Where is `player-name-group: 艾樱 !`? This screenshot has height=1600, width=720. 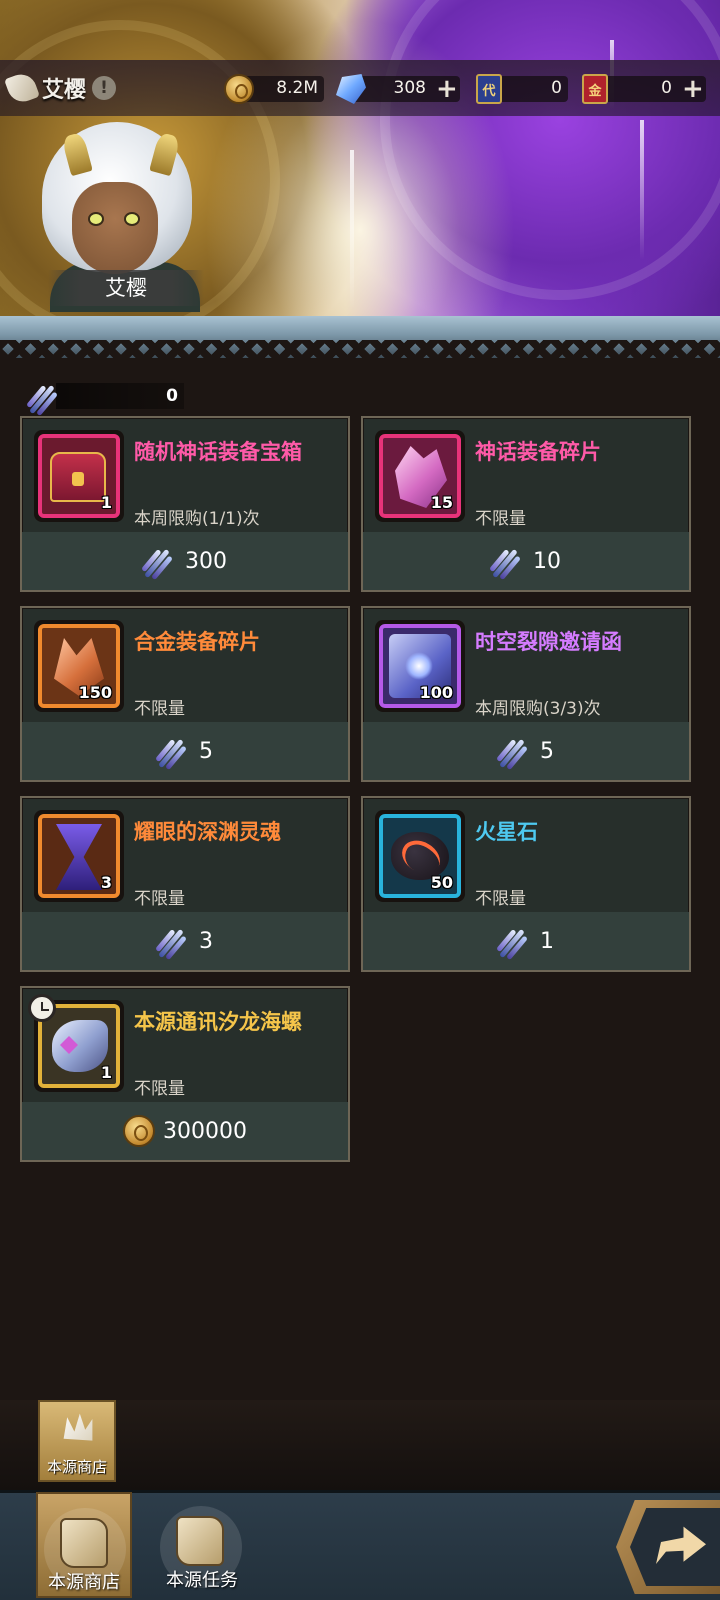
player-name-group: 艾樱 ! is located at coordinates (60, 88).